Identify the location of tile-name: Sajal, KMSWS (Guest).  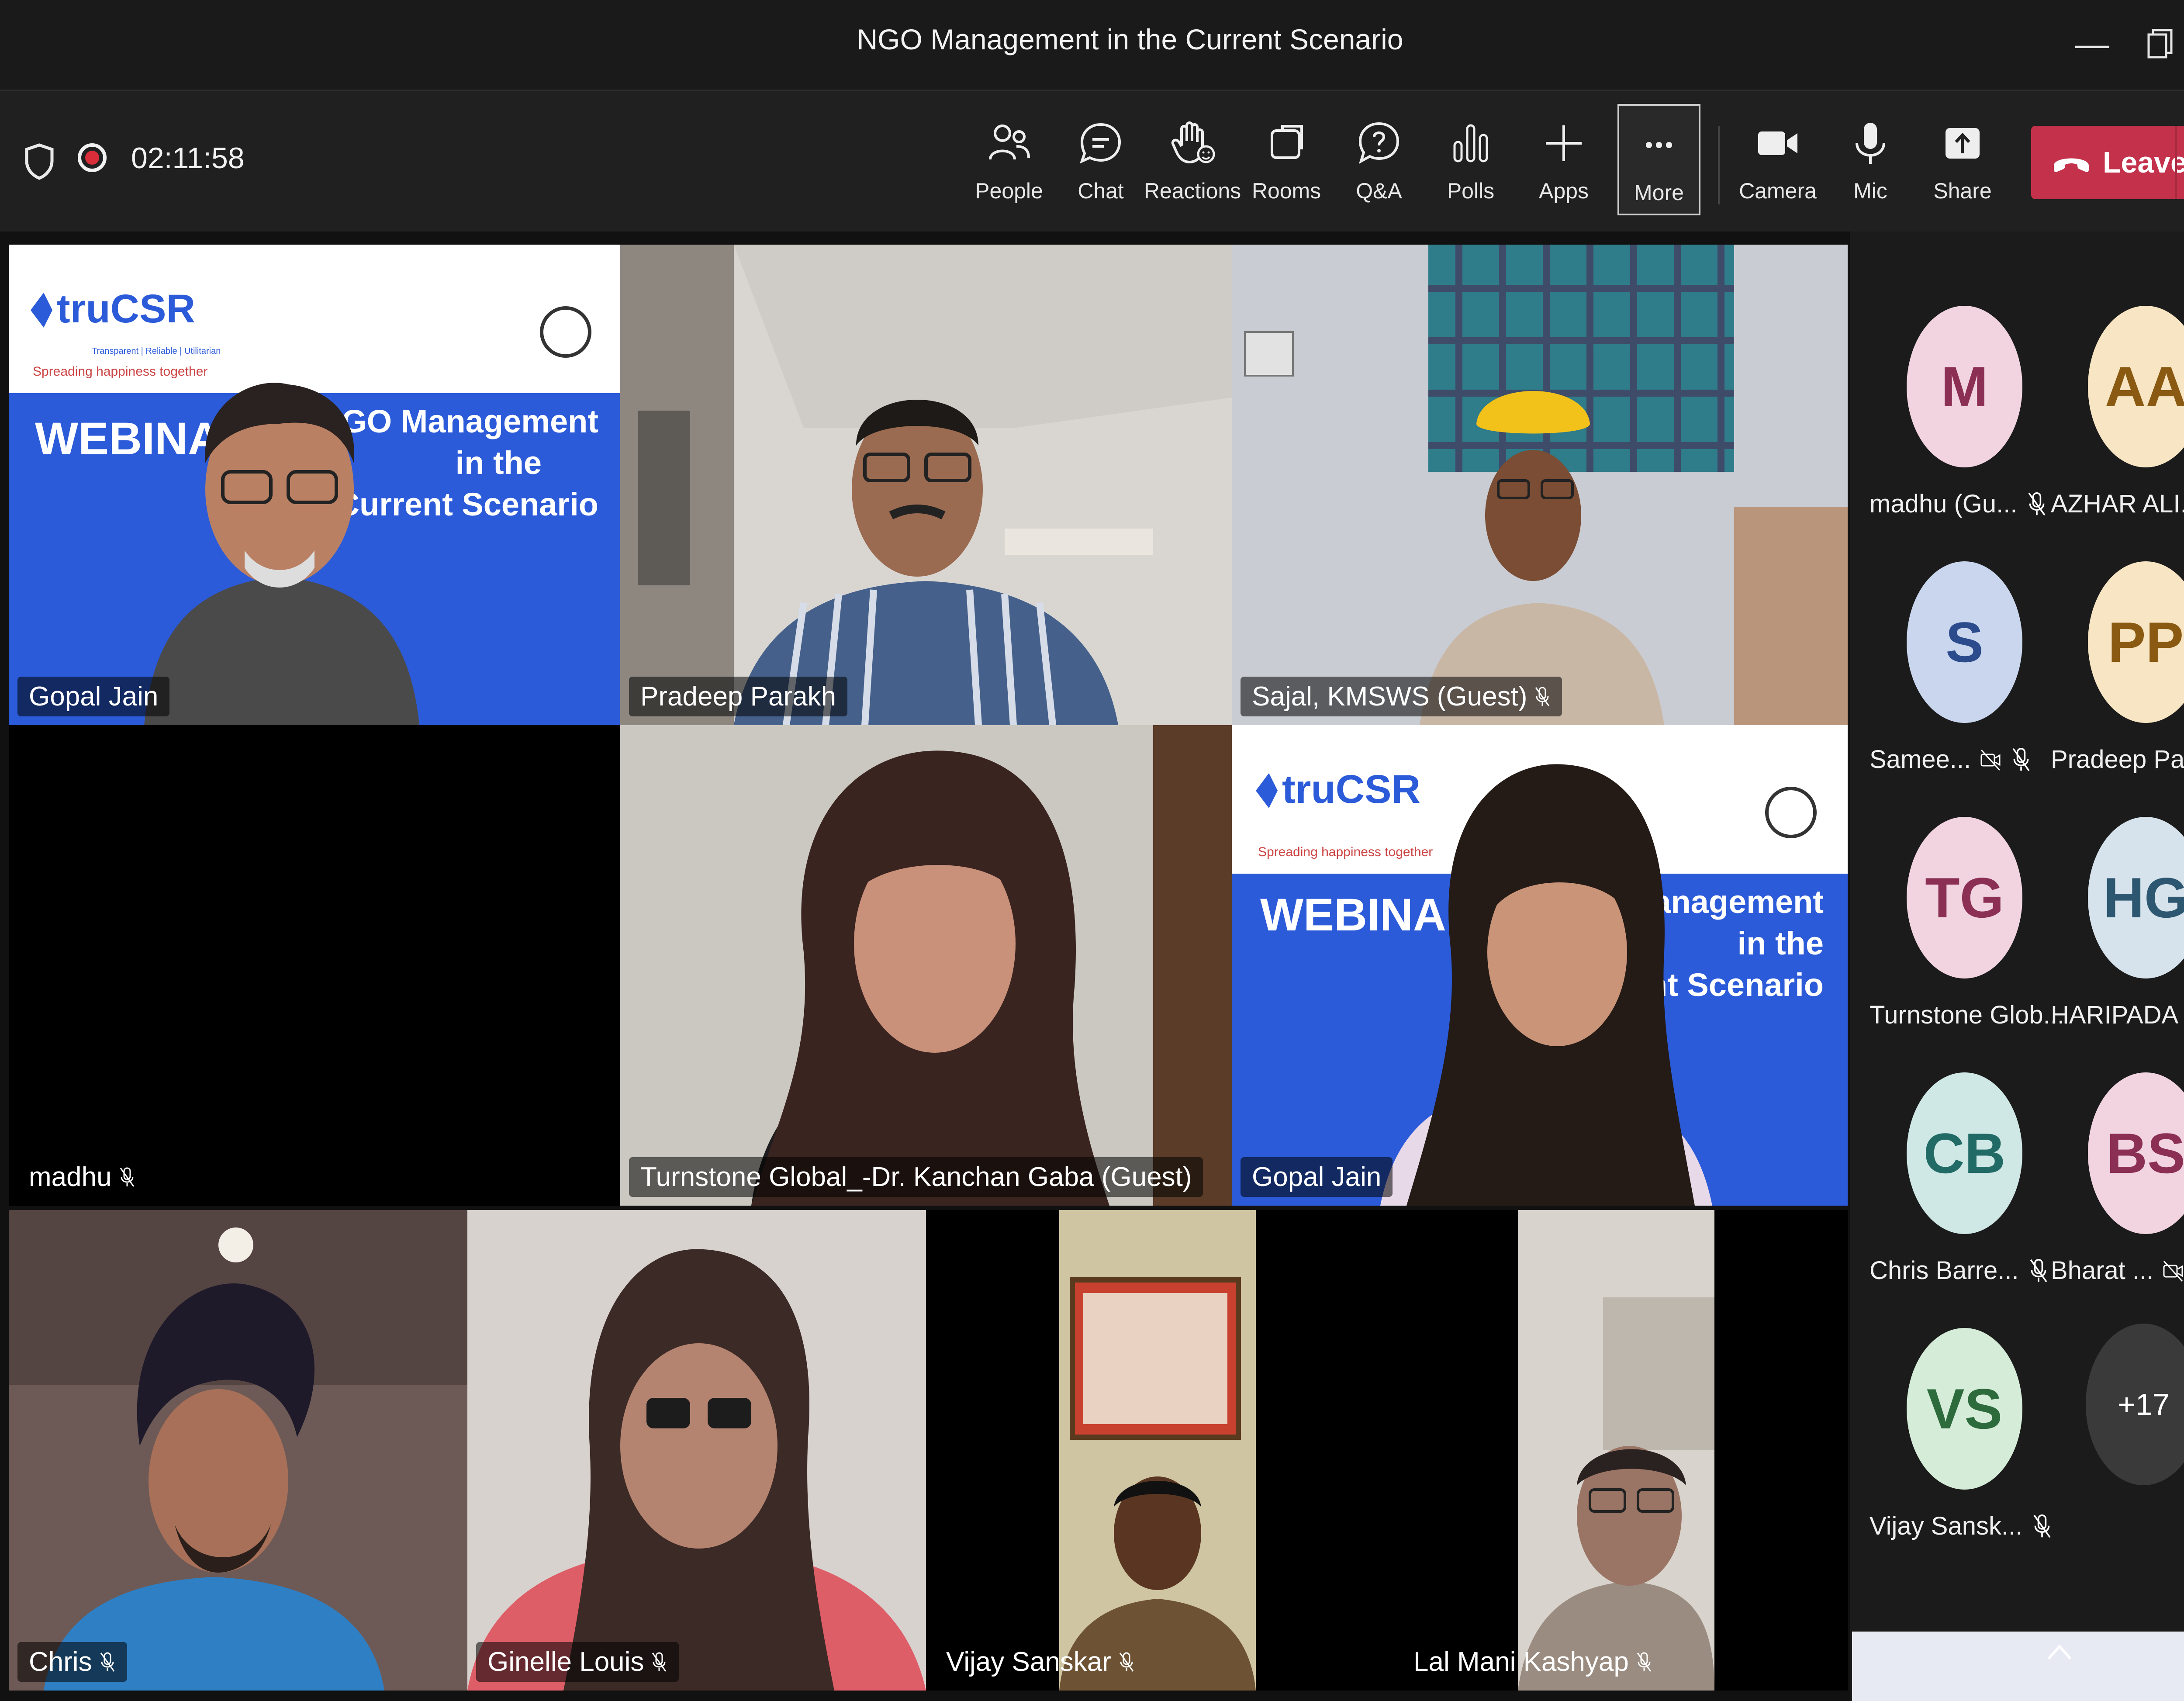
(1389, 697).